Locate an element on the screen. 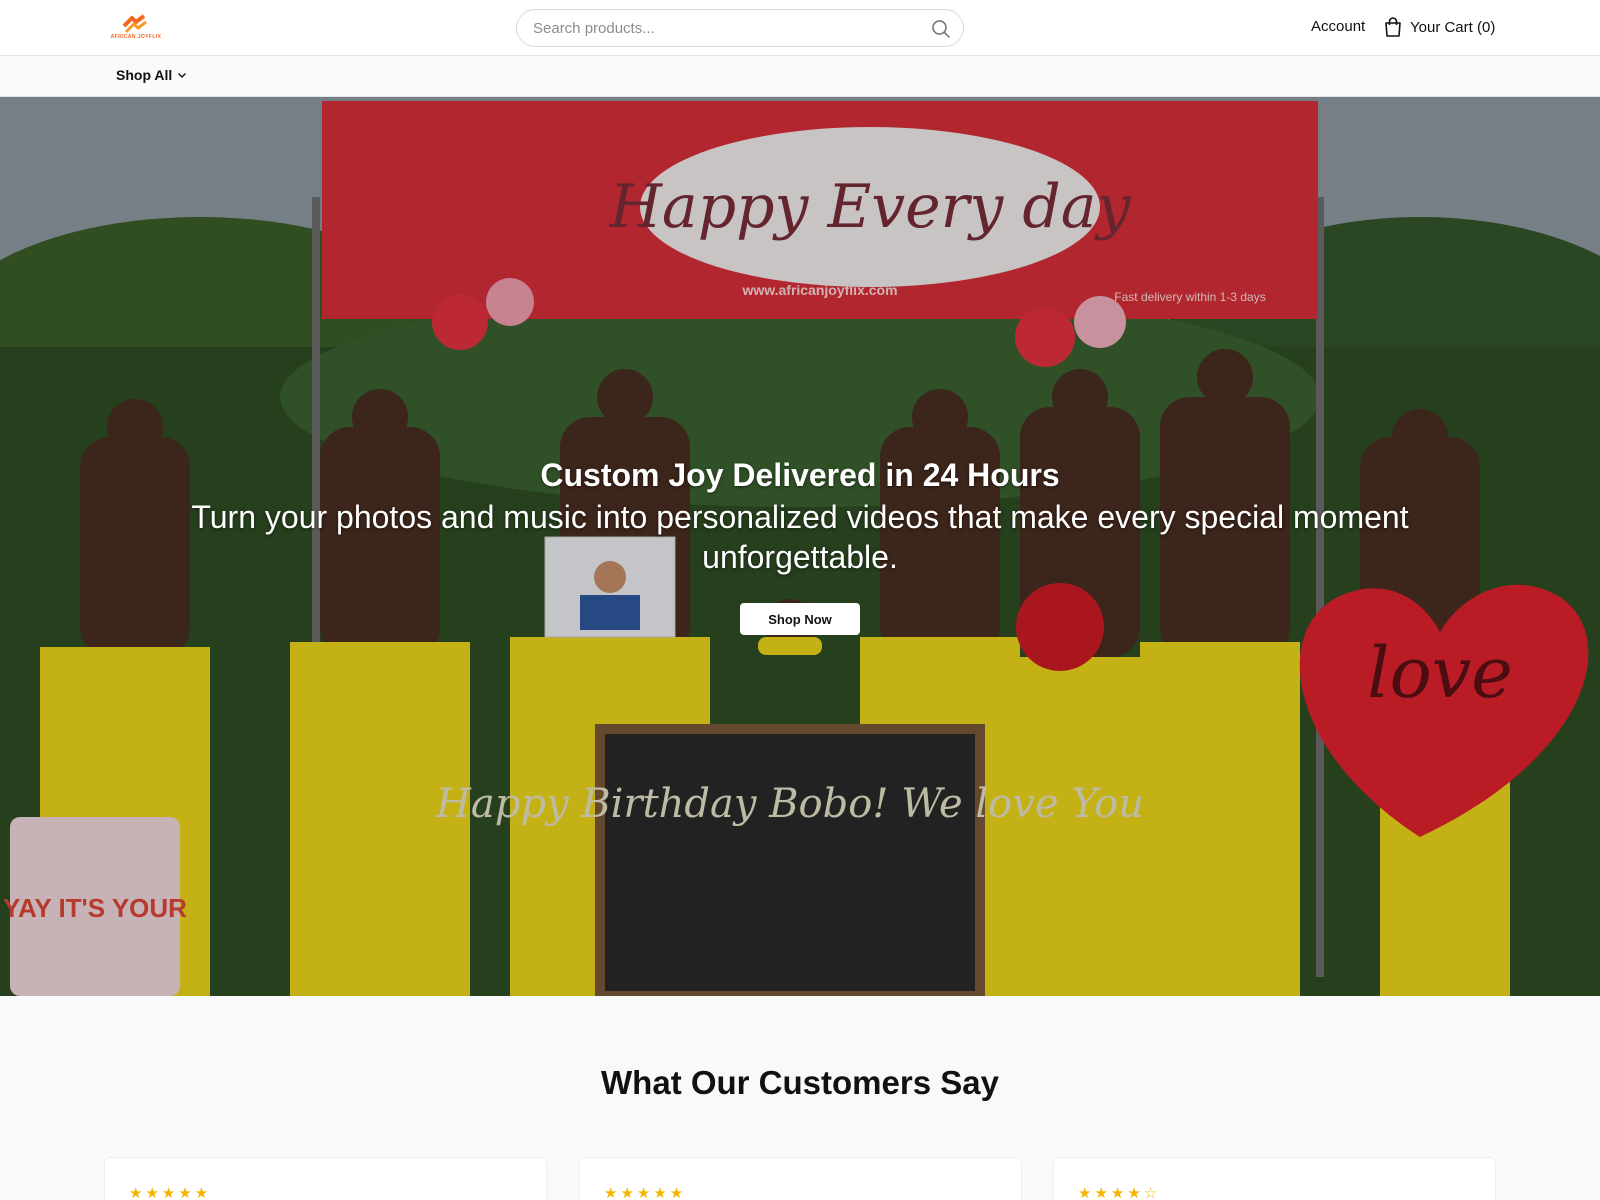 This screenshot has width=1600, height=1200. logo-text: AFRICAN JOYFLIX is located at coordinates (136, 37).